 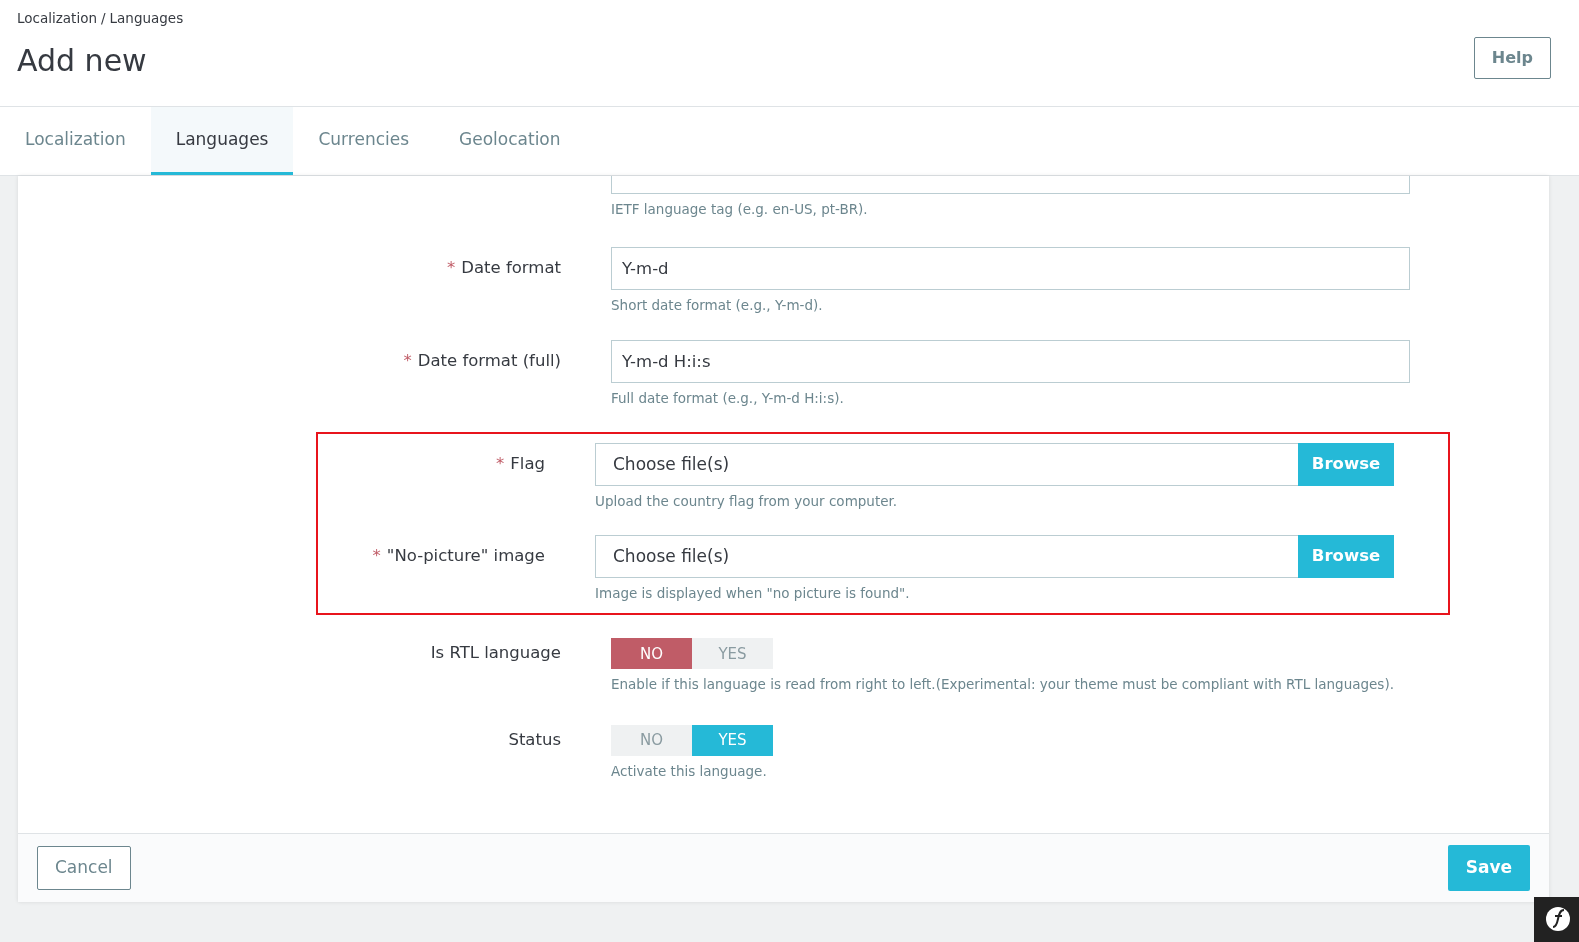 I want to click on tab: Geolocation, so click(x=510, y=141).